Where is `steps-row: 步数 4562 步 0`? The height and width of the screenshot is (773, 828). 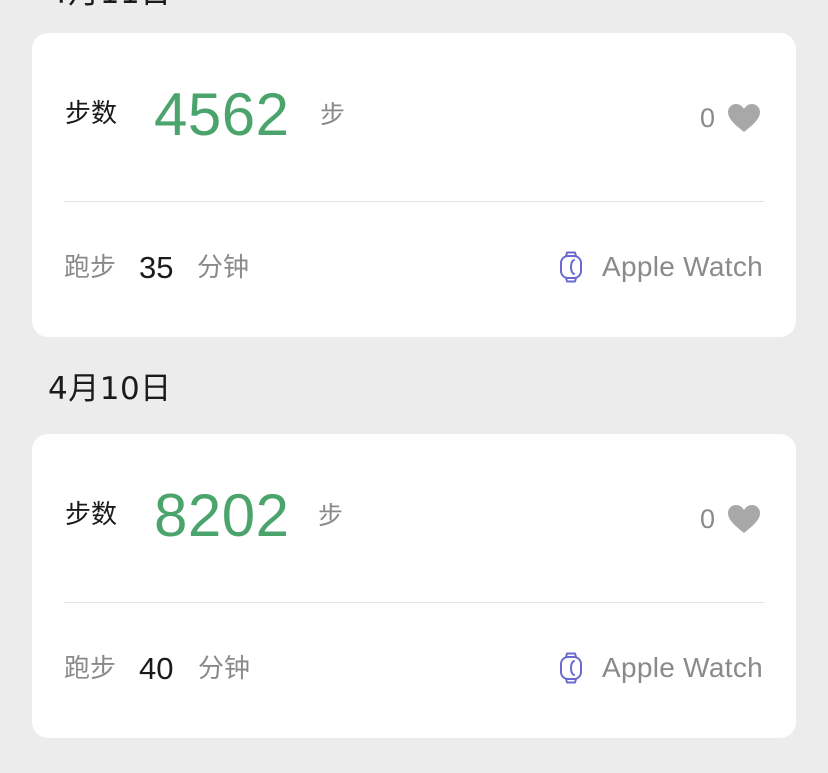
steps-row: 步数 4562 步 0 is located at coordinates (414, 118).